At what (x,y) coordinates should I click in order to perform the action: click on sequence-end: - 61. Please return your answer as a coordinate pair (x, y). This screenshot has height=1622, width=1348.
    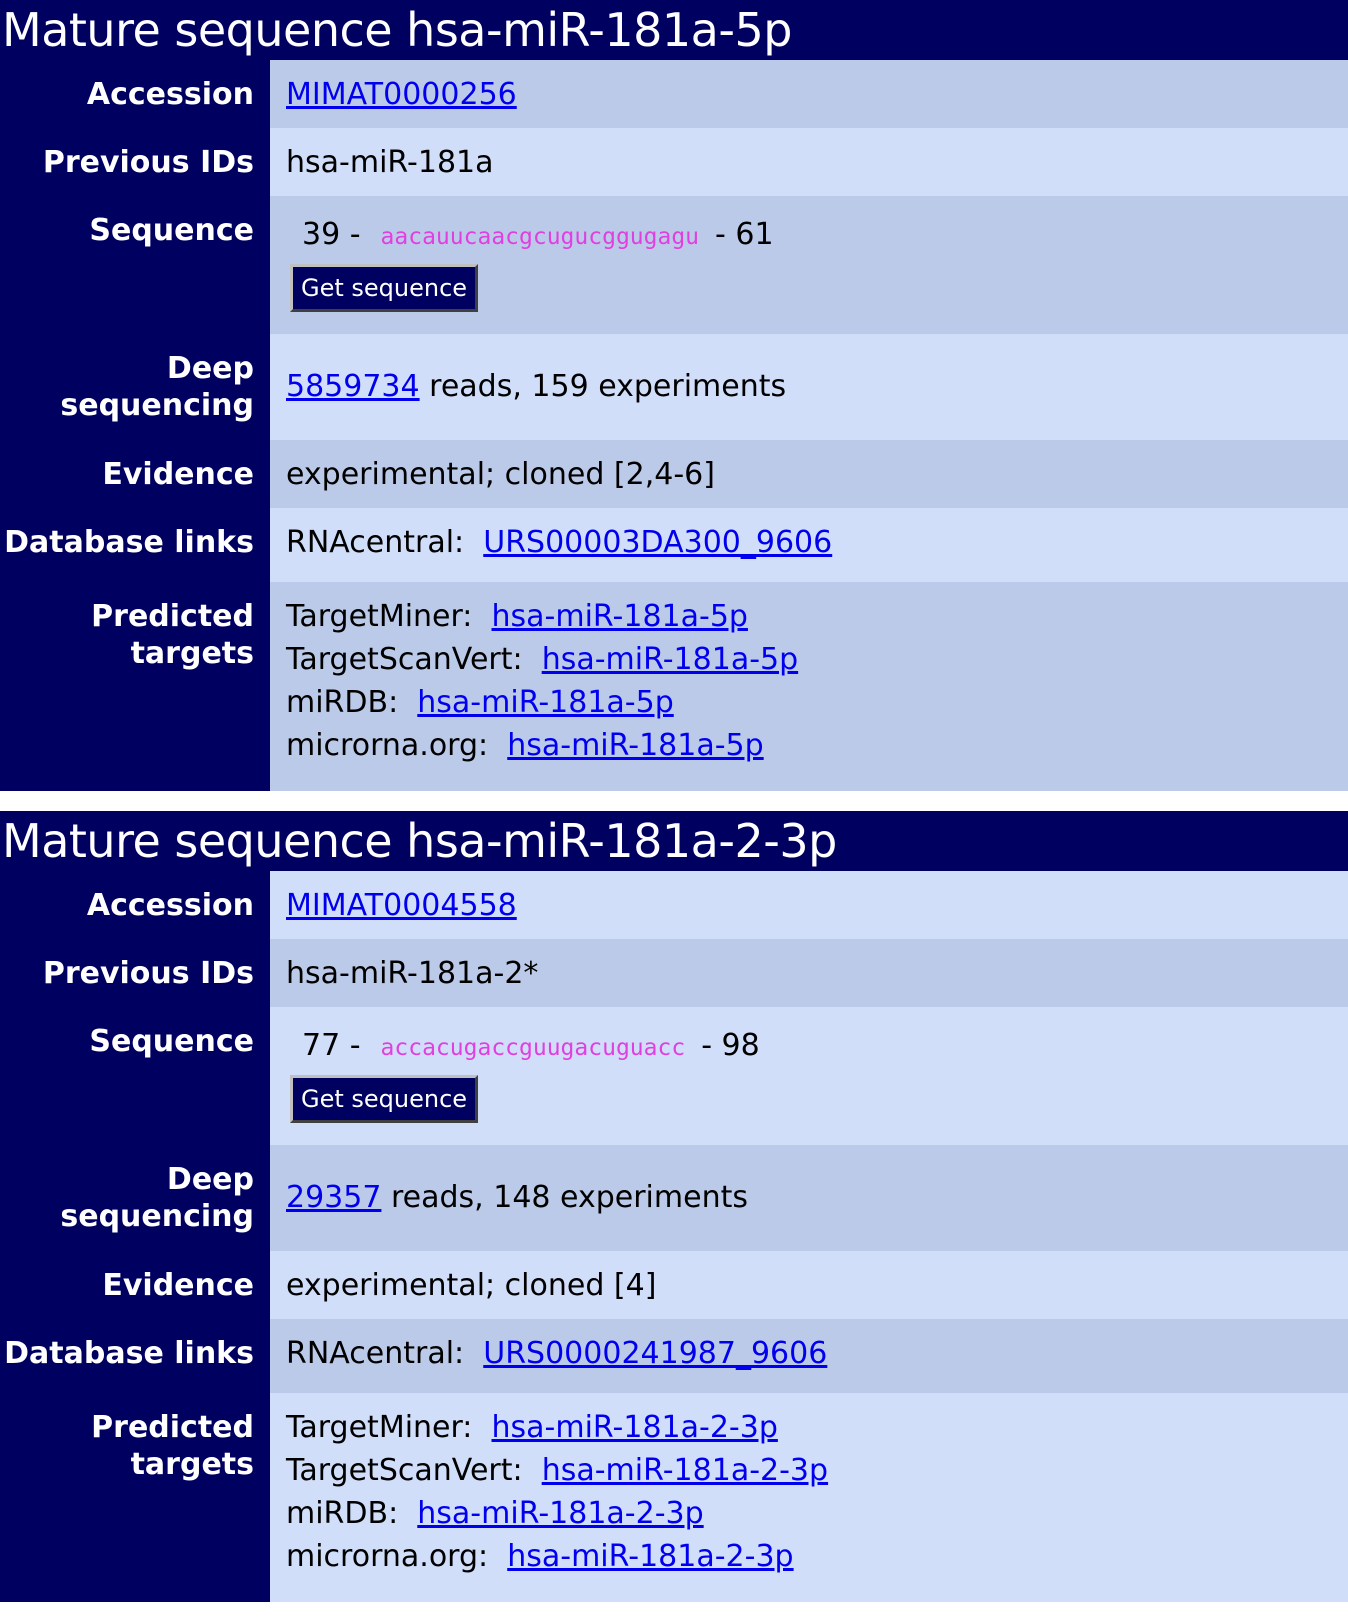
    Looking at the image, I should click on (744, 234).